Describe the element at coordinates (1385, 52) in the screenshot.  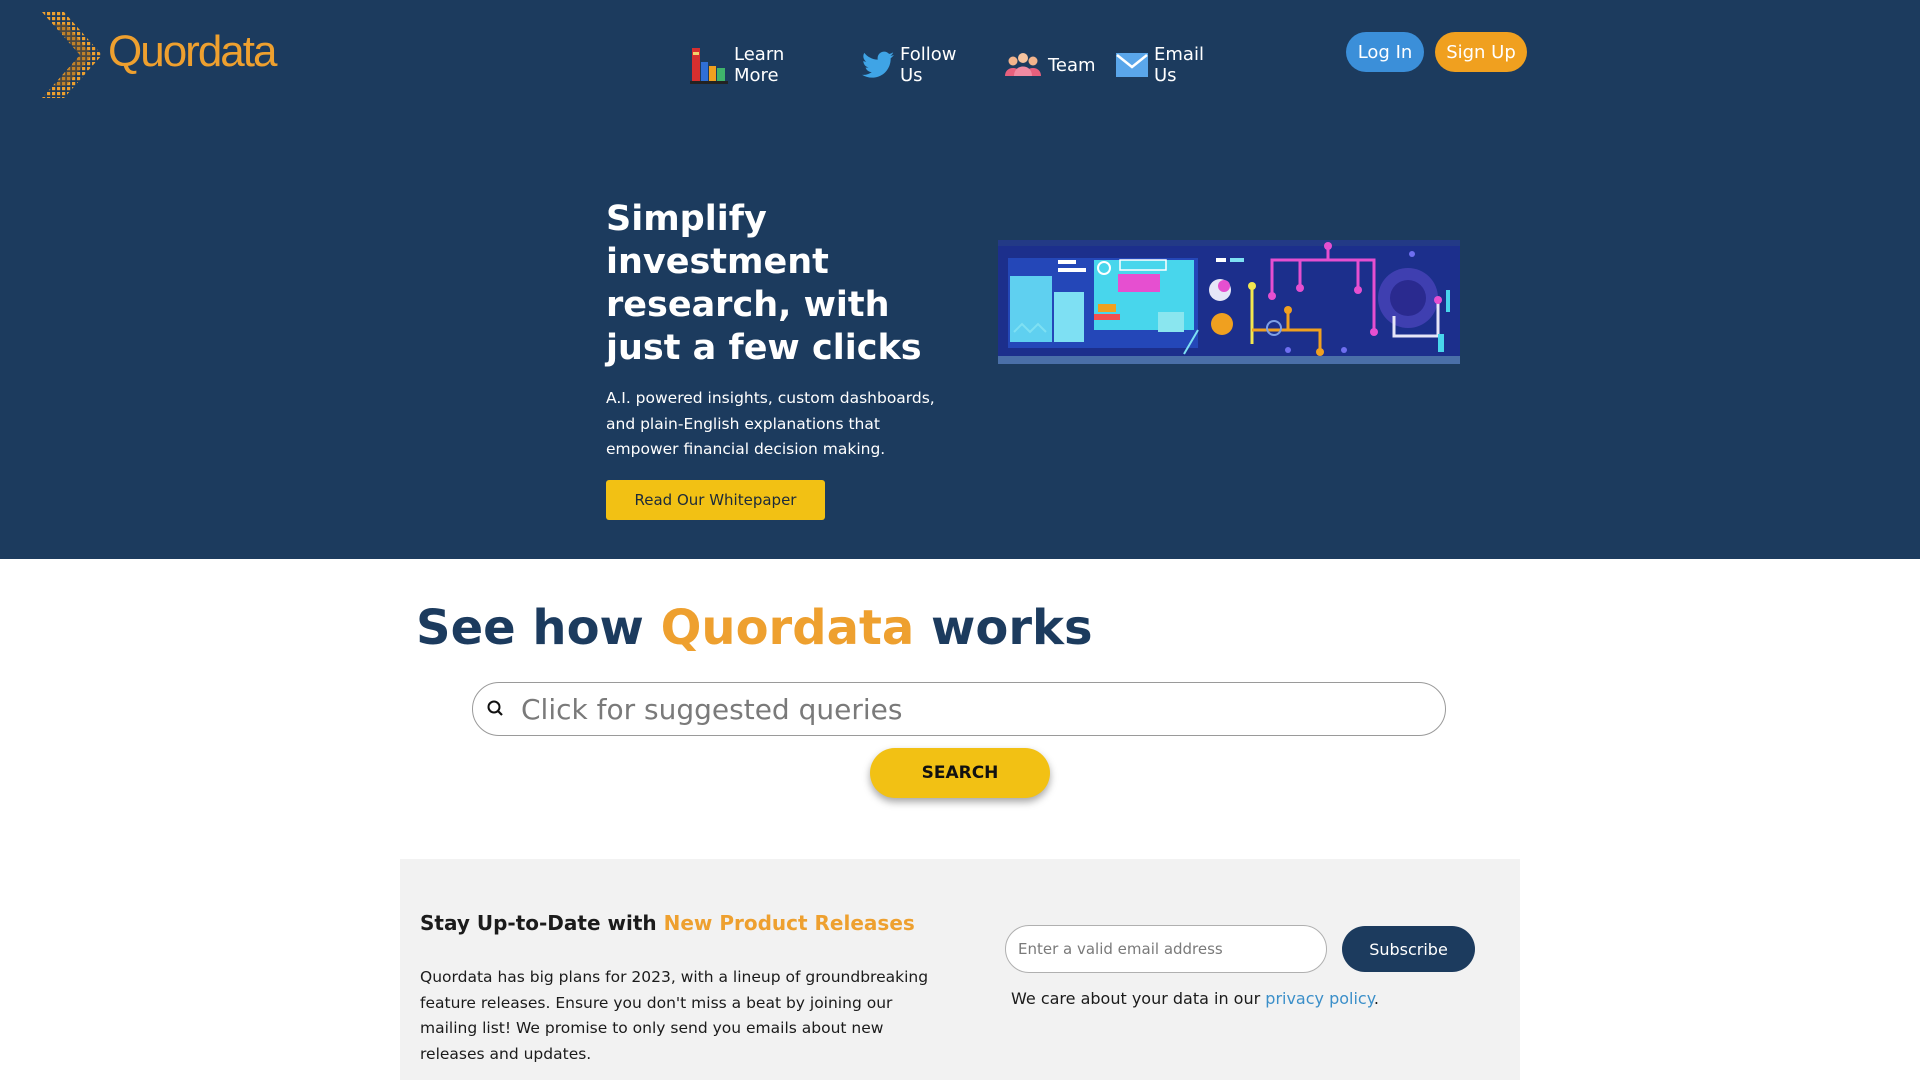
I see `login-button: Log In` at that location.